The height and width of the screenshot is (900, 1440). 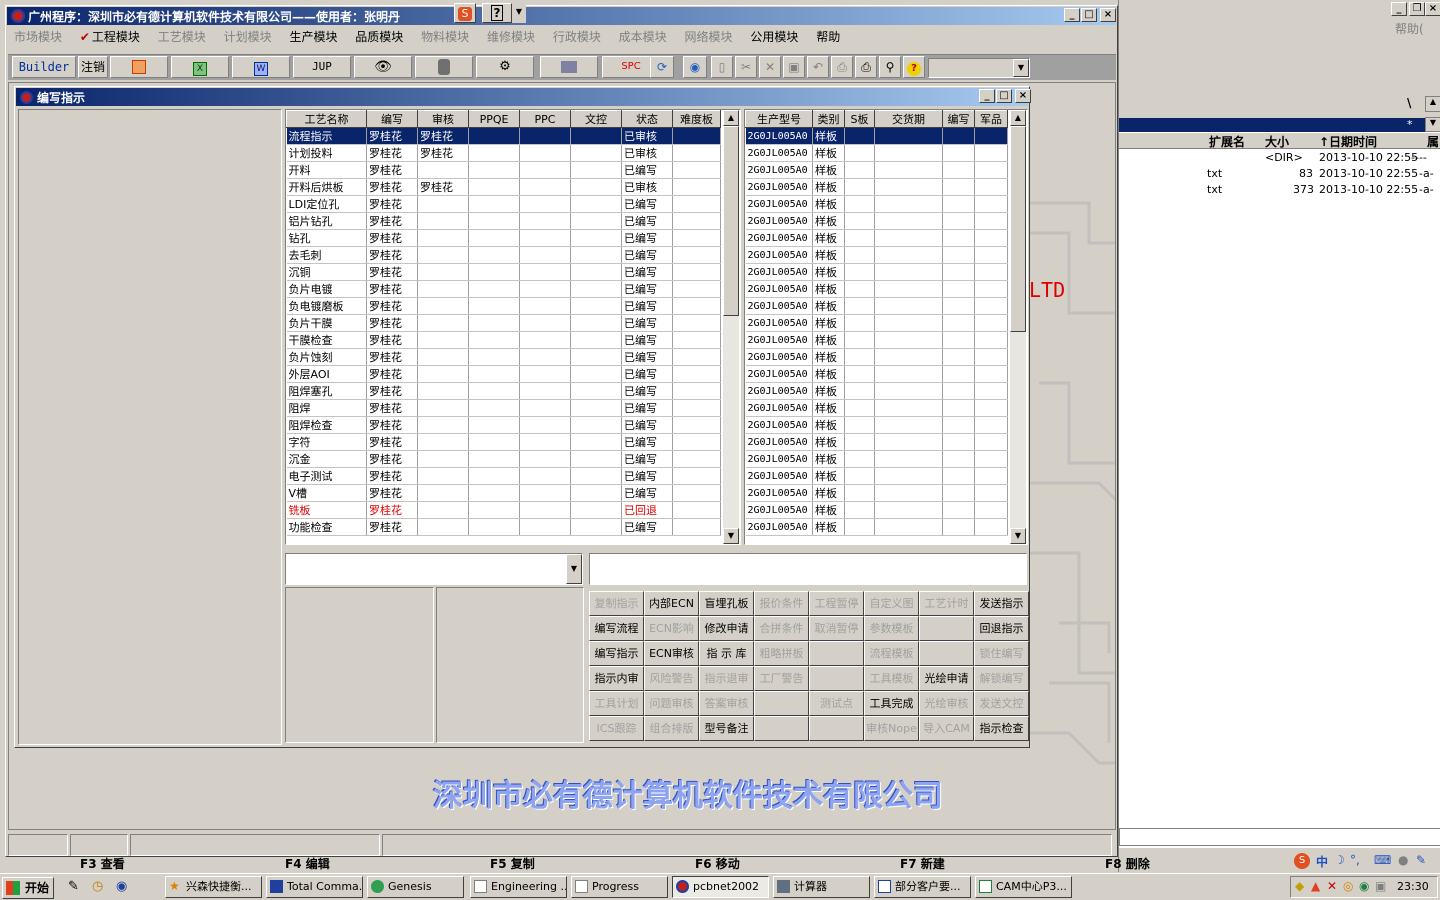 What do you see at coordinates (828, 119) in the screenshot?
I see `product-col-header: 类别` at bounding box center [828, 119].